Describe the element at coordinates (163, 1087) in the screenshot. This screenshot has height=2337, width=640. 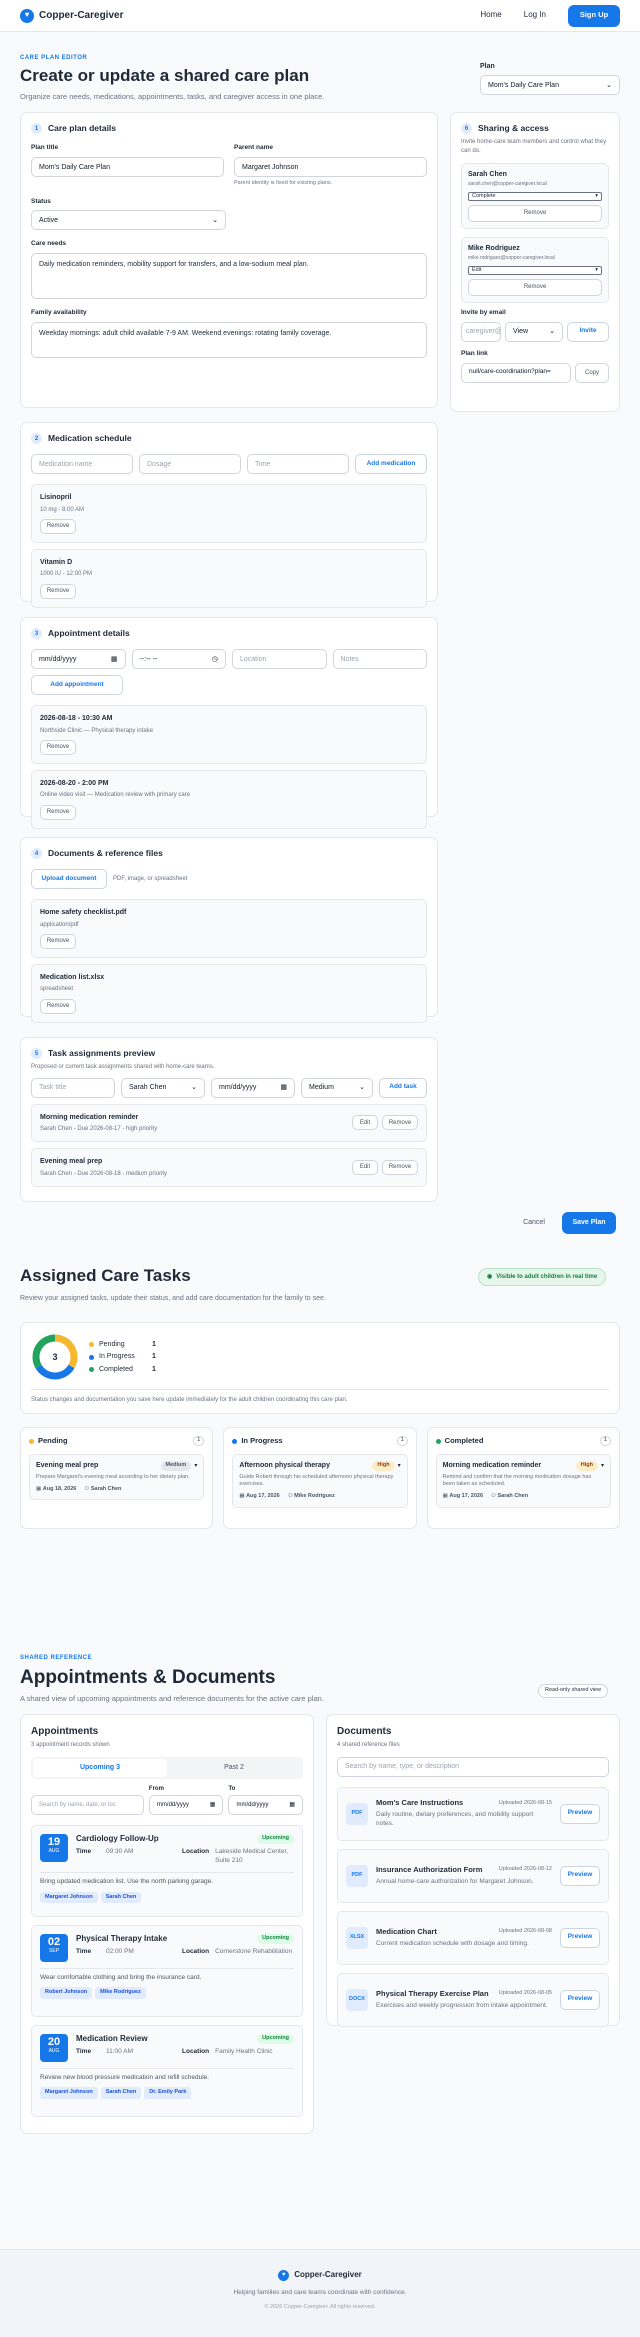
I see `assignee-select: Sarah Chen ⌄` at that location.